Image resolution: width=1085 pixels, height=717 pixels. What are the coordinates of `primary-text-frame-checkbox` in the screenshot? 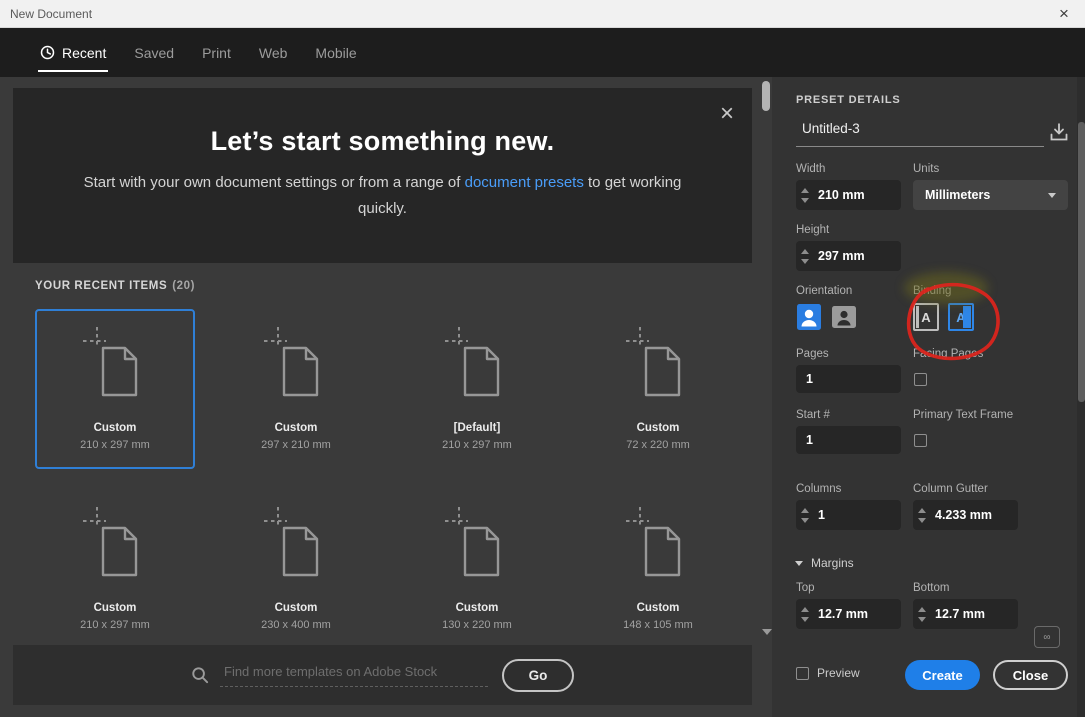 It's located at (920, 440).